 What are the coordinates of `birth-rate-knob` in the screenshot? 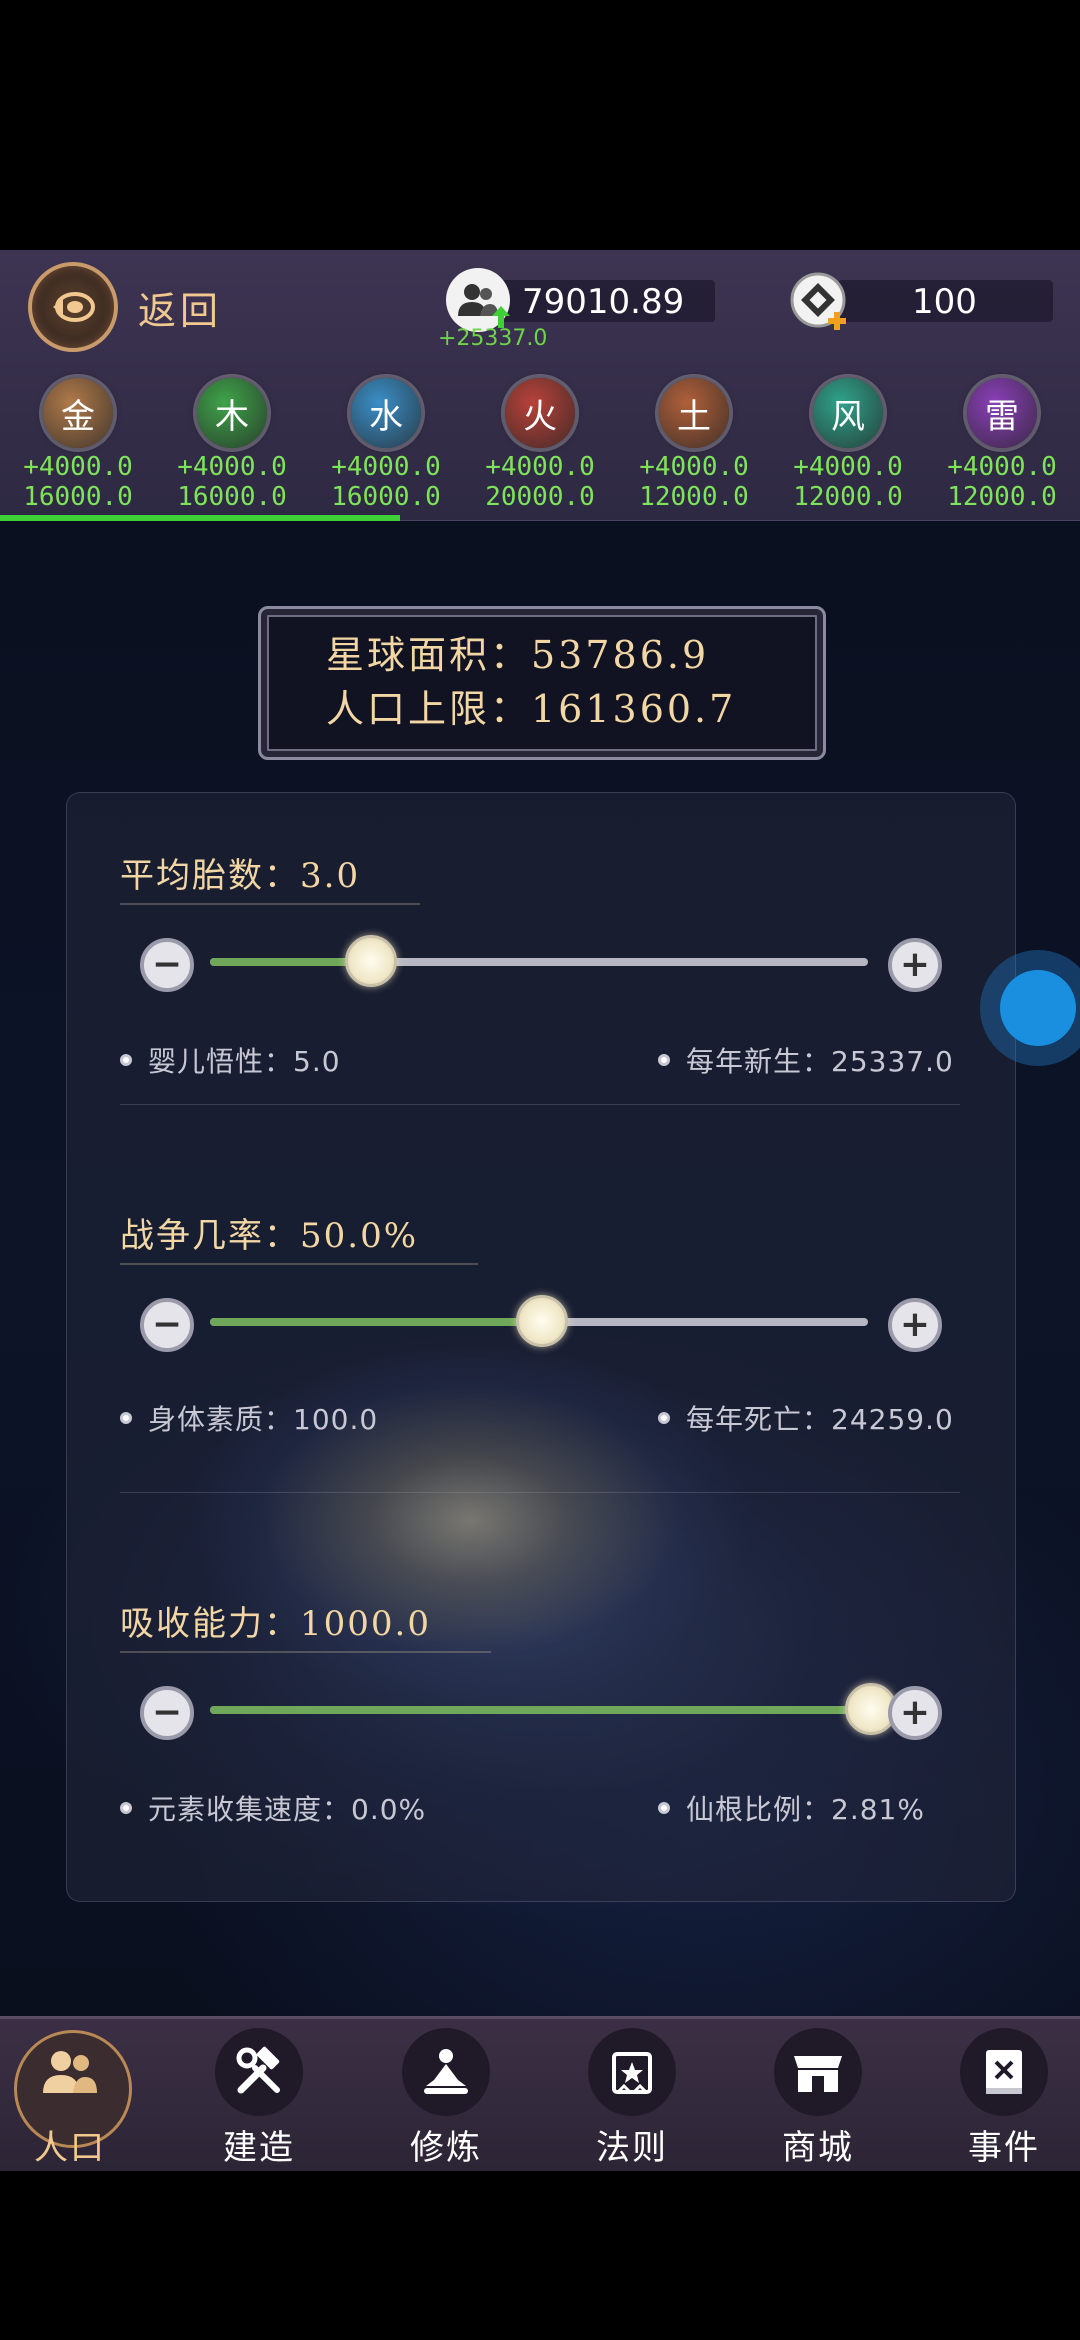 It's located at (370, 961).